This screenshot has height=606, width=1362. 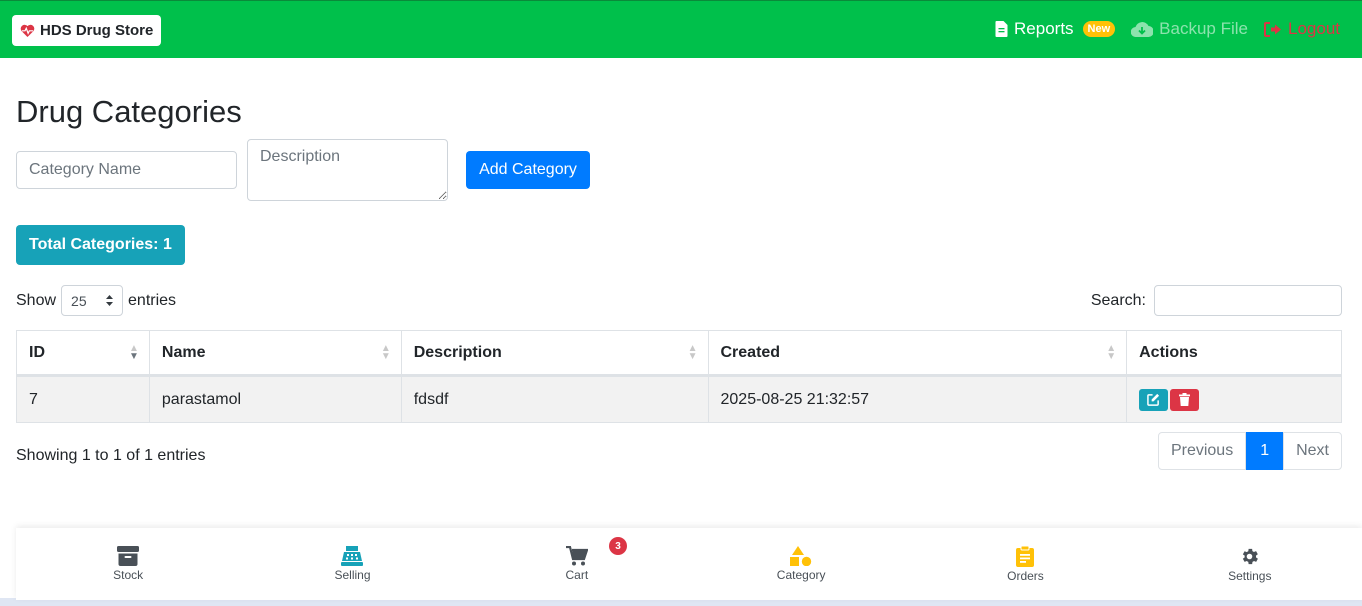 I want to click on total-categories-badge: Total Categories: 1, so click(x=100, y=245).